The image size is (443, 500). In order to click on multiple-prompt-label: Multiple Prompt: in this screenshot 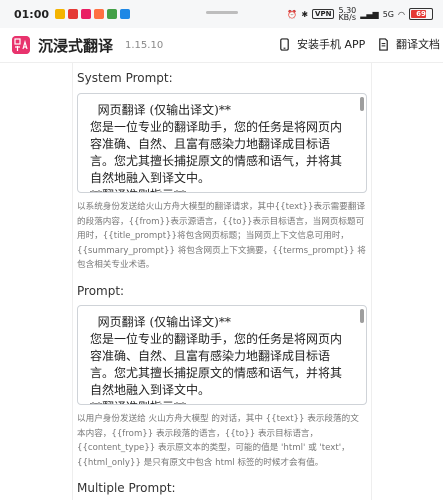, I will do `click(126, 488)`.